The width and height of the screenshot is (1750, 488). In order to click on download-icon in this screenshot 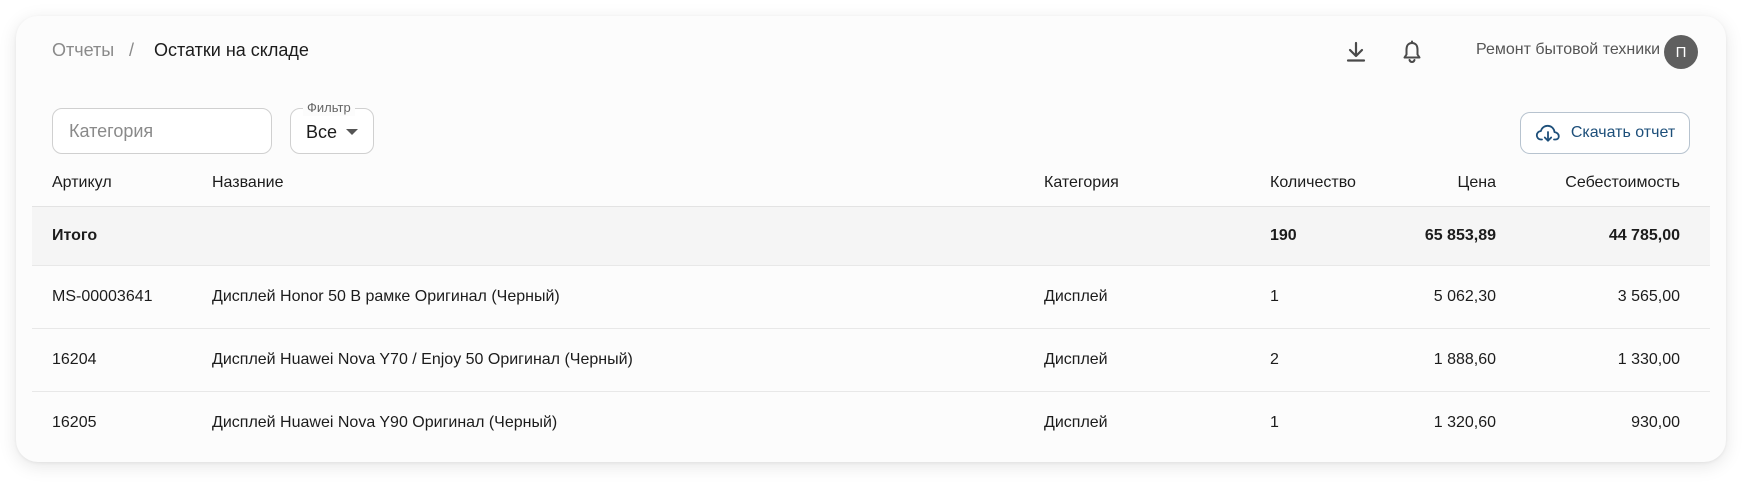, I will do `click(1356, 51)`.